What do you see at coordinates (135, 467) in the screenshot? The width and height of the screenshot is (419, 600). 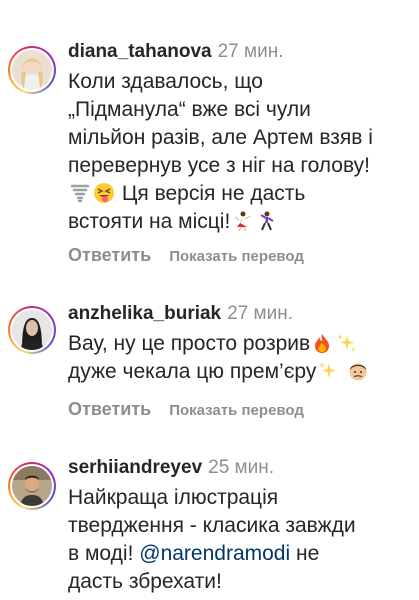 I see `comment-username: serhiiandreyev` at bounding box center [135, 467].